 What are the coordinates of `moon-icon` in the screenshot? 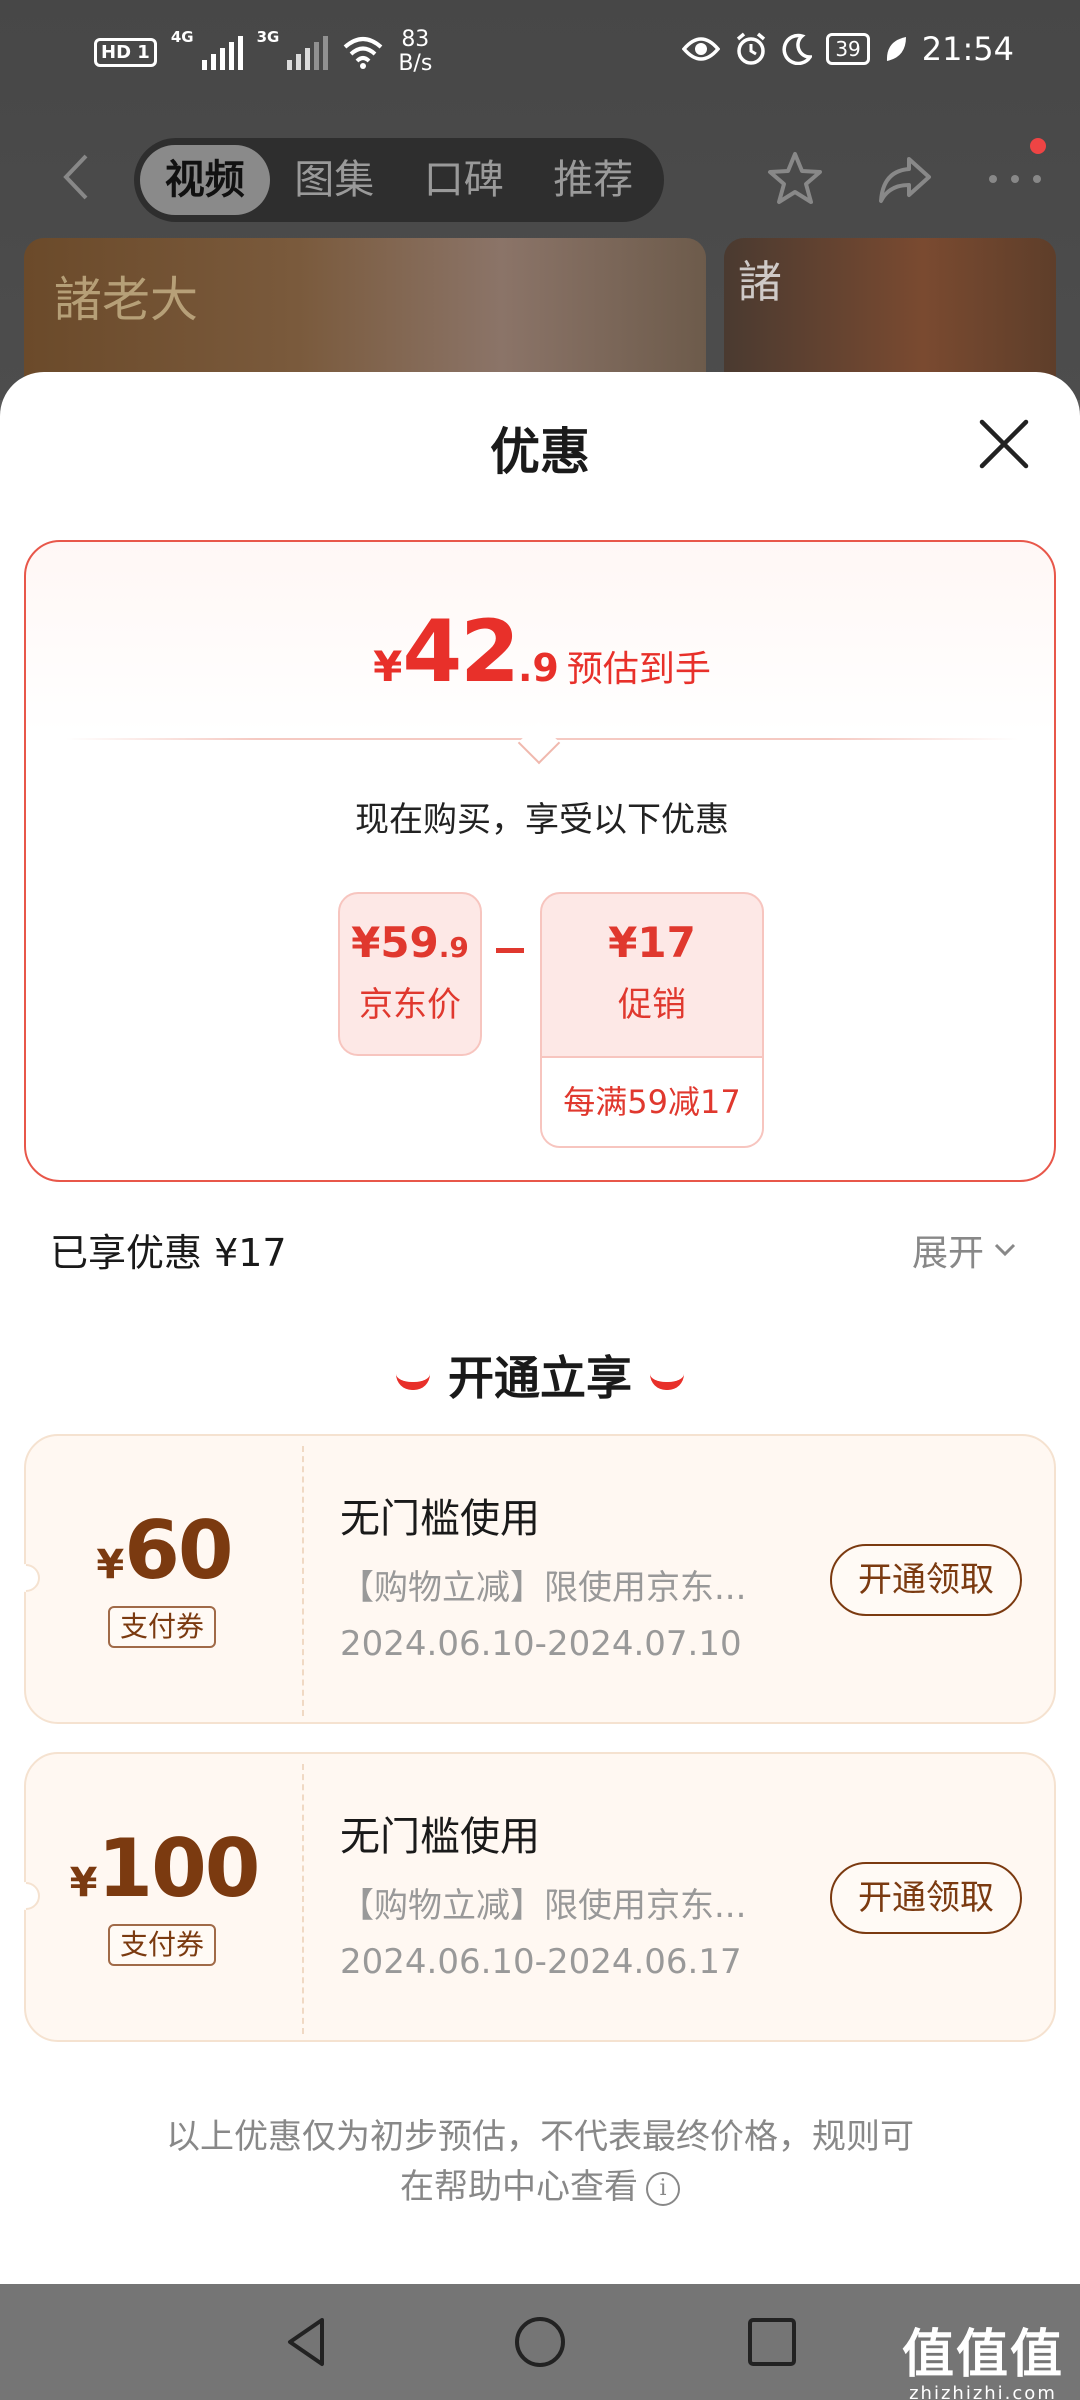 It's located at (797, 49).